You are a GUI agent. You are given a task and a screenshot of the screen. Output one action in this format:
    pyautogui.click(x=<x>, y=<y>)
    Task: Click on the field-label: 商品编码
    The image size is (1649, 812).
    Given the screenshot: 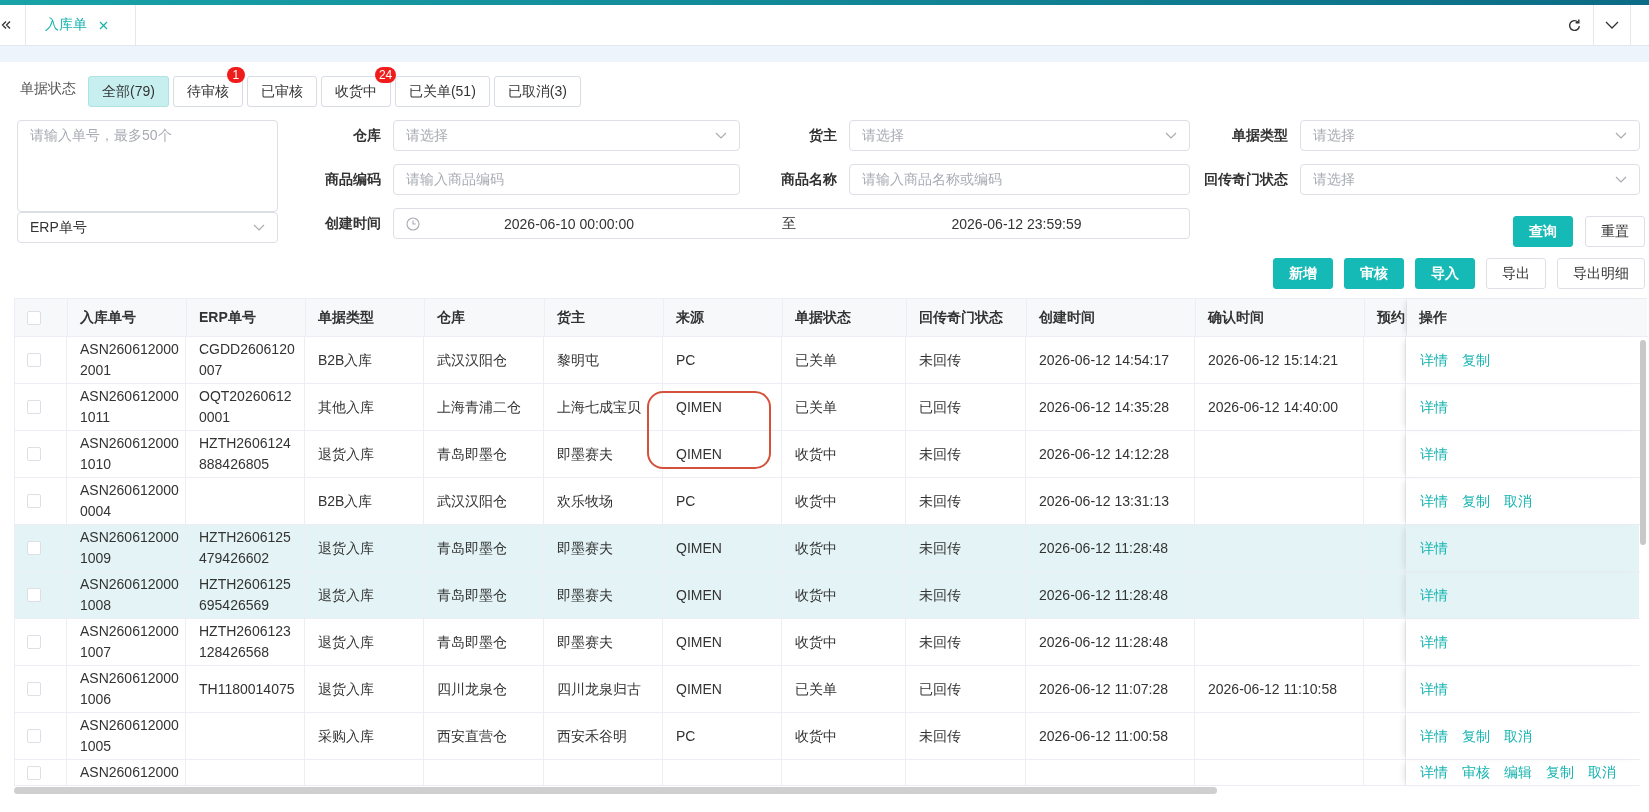 What is the action you would take?
    pyautogui.click(x=353, y=179)
    